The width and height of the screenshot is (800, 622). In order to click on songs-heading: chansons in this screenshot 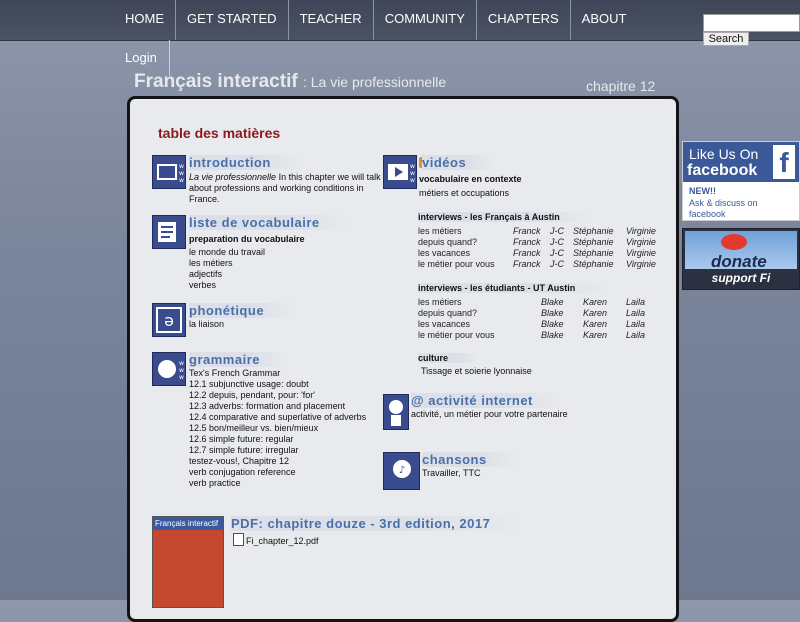, I will do `click(469, 459)`.